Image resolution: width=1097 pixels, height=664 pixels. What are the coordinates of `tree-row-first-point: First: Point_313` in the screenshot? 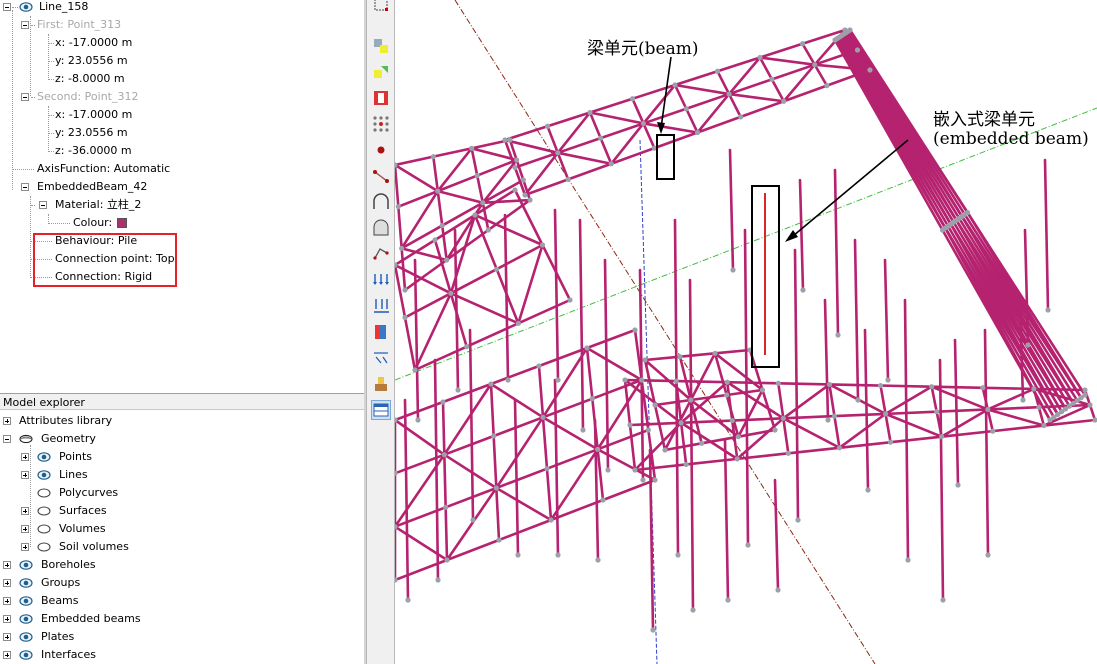 It's located at (180, 25).